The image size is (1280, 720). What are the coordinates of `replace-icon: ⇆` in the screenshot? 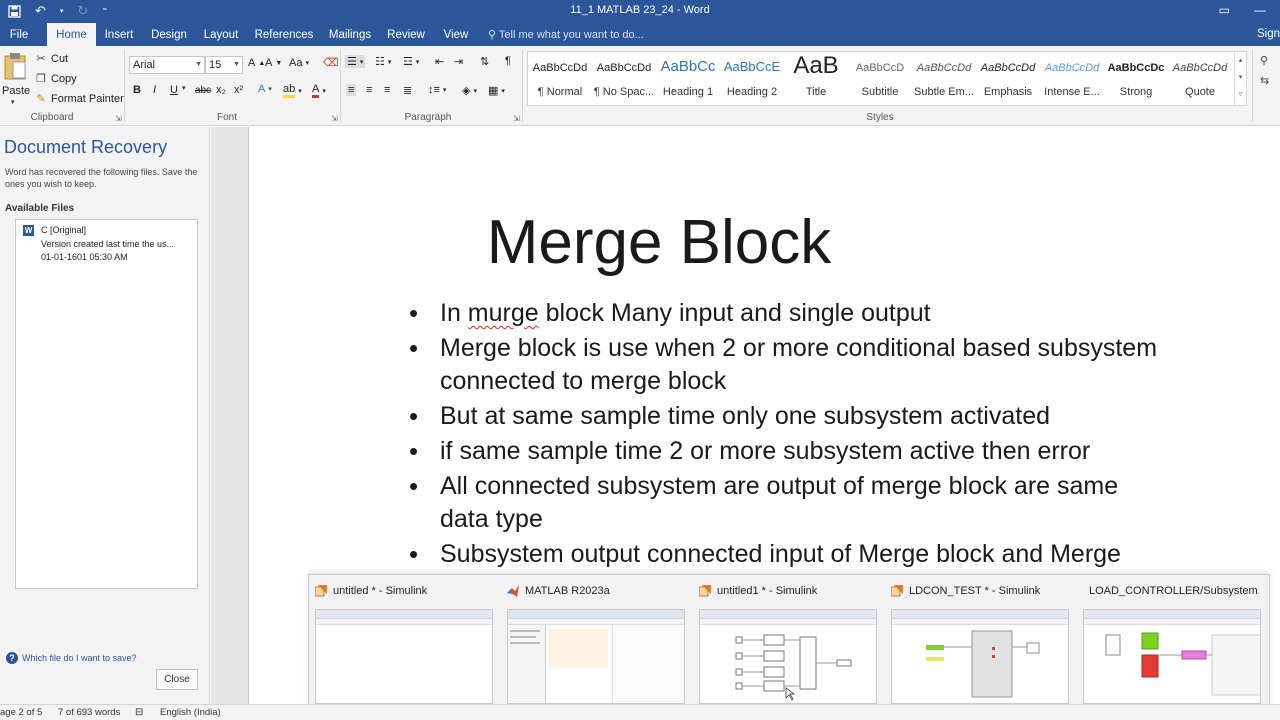 It's located at (1264, 80).